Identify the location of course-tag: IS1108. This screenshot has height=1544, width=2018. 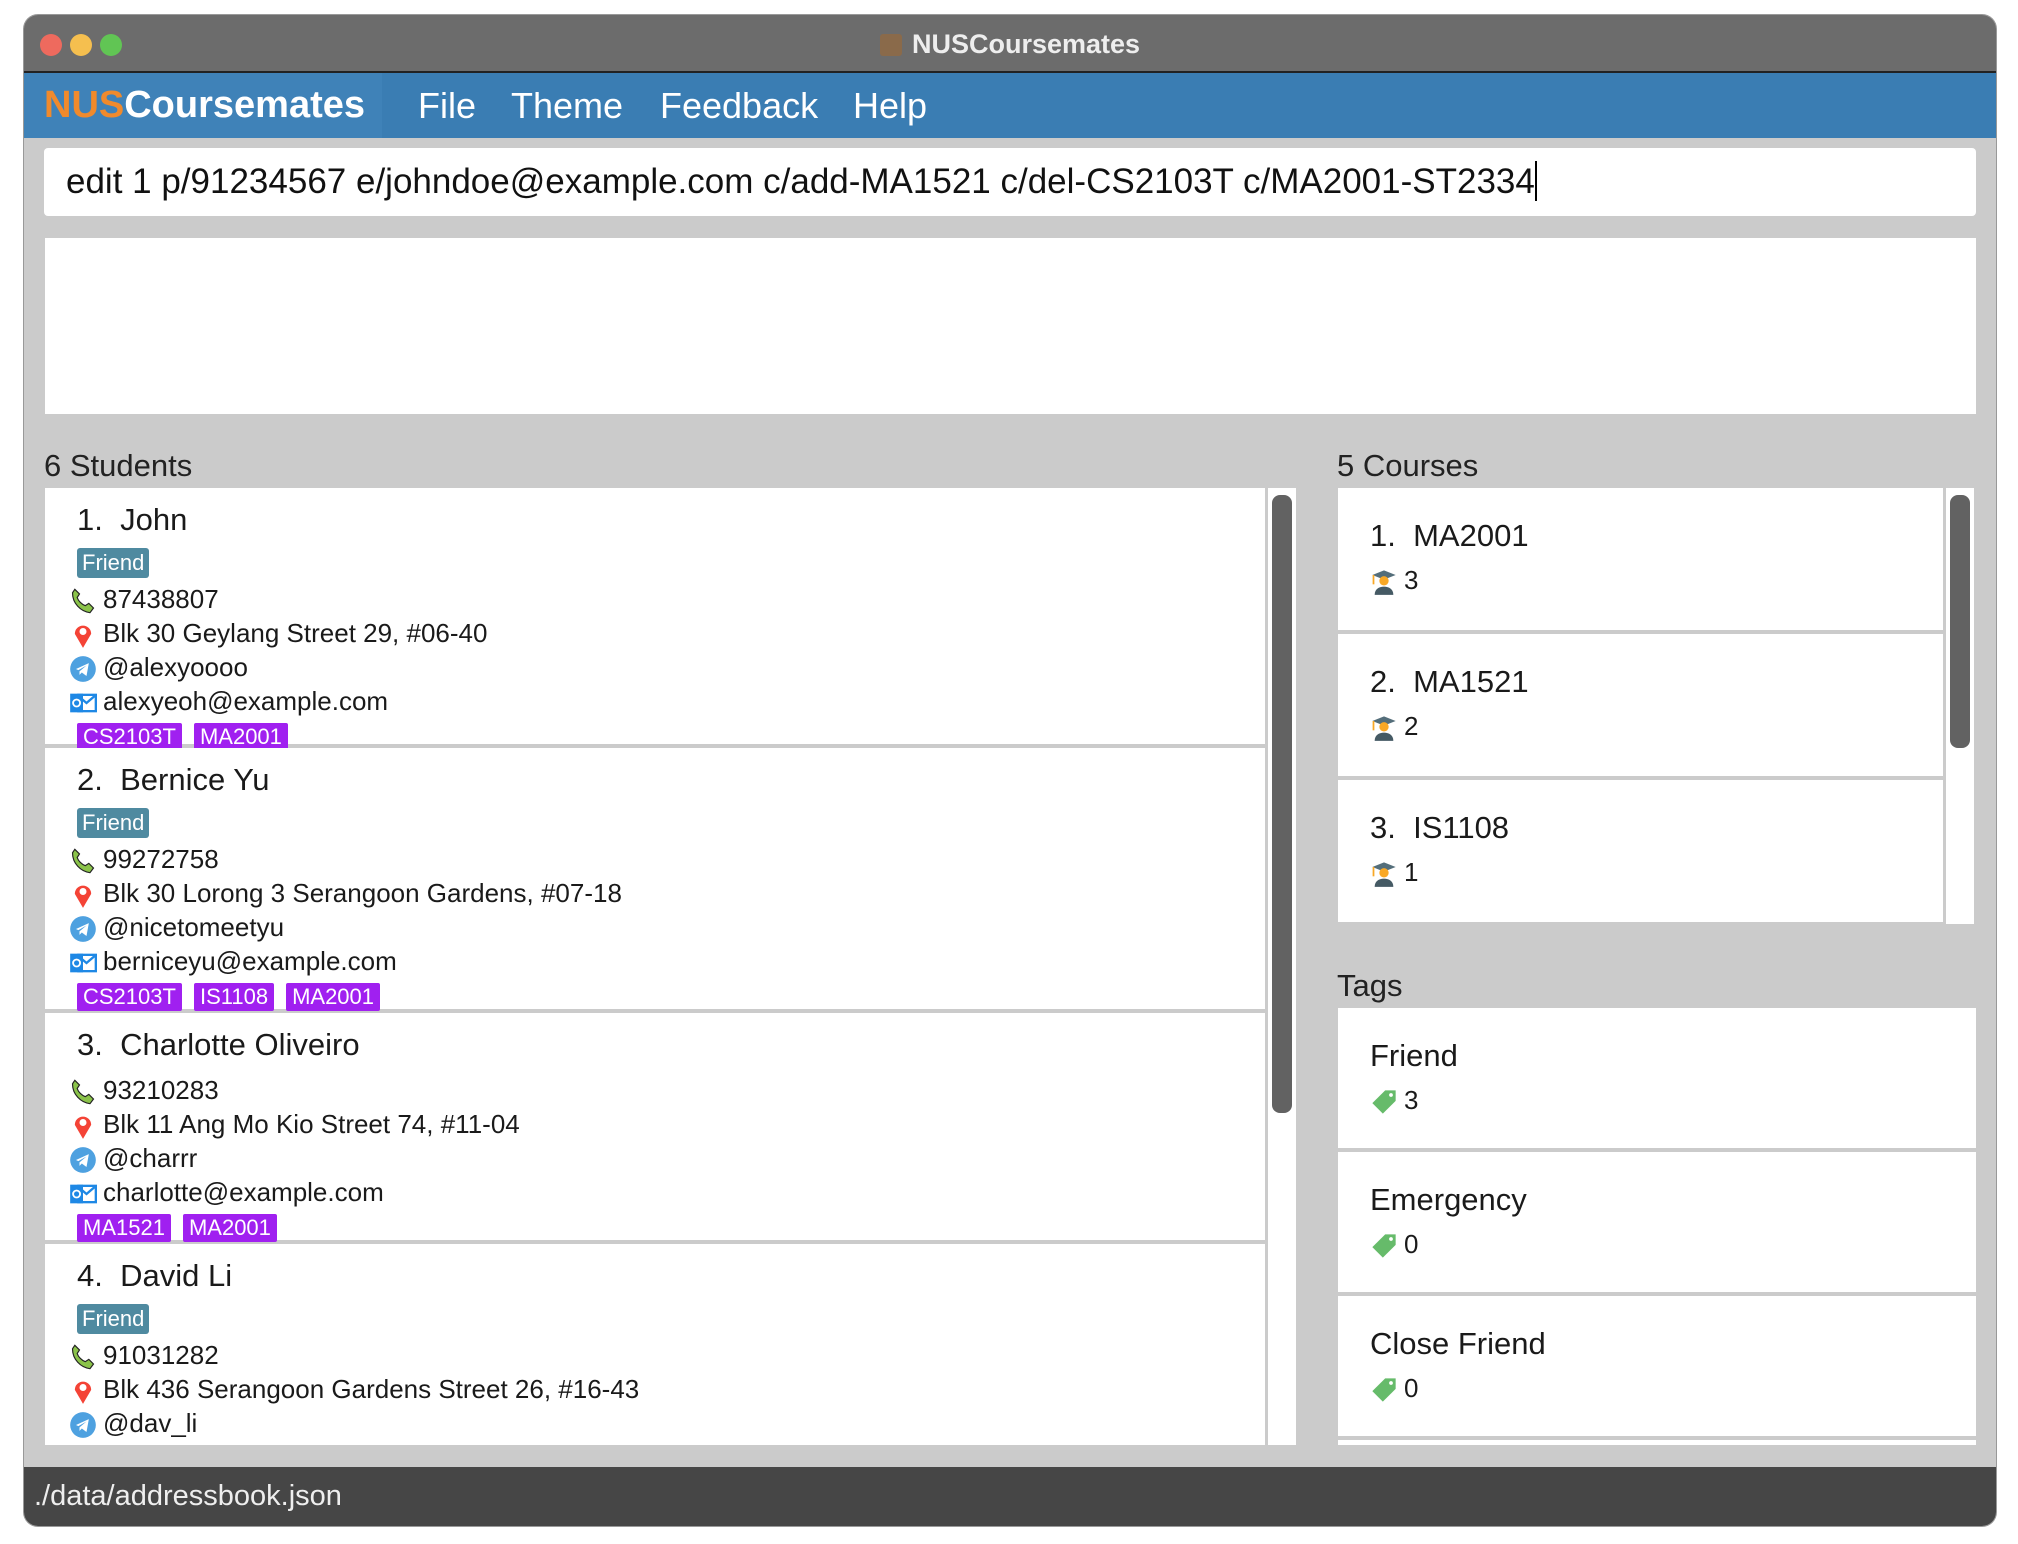
(234, 997).